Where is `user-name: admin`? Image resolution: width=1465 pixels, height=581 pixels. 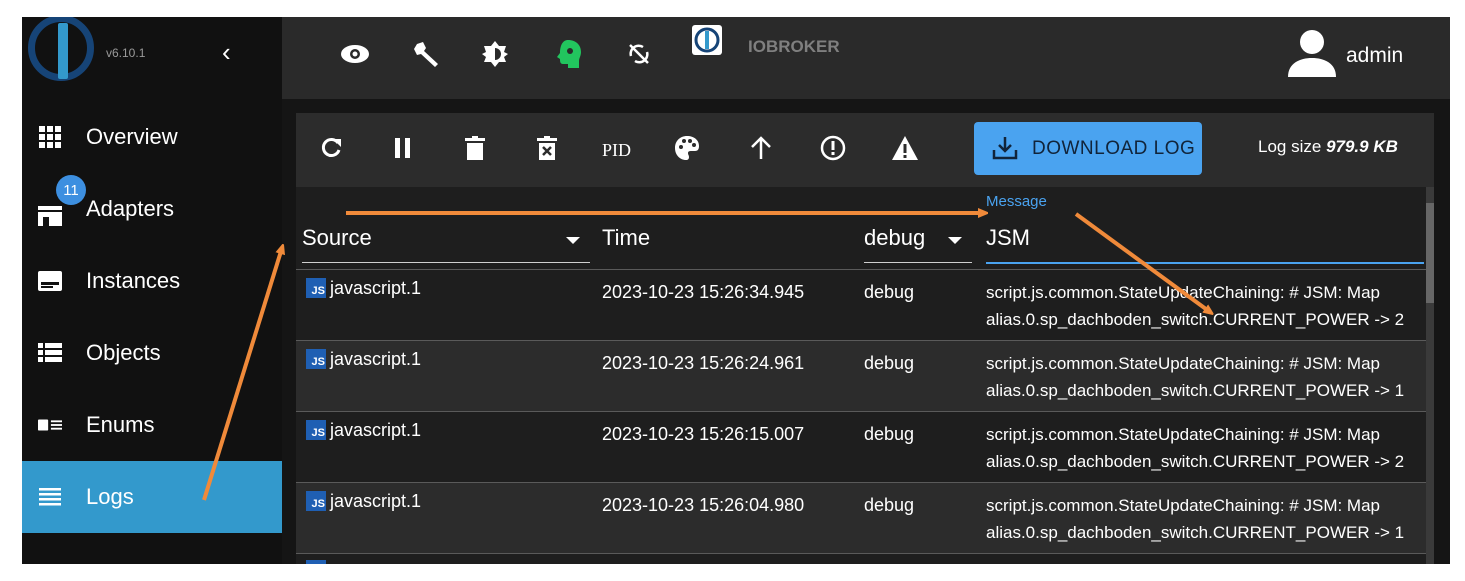
user-name: admin is located at coordinates (1374, 56).